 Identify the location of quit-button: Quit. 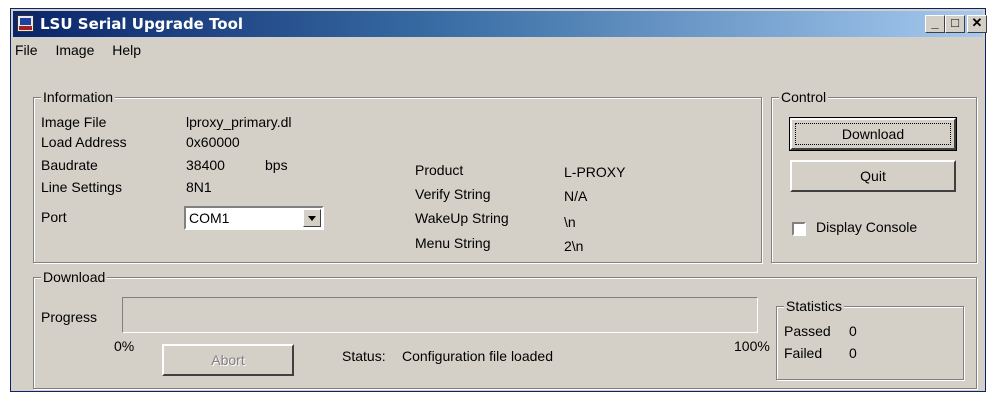
(873, 176).